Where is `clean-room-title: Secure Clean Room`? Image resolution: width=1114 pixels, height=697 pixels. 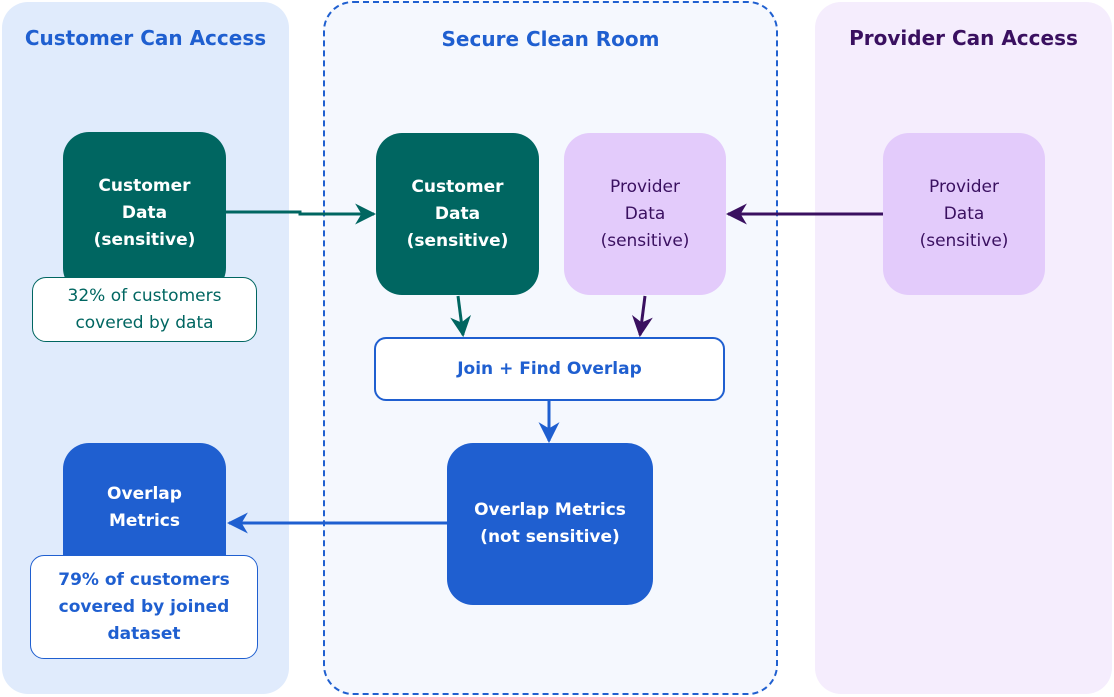 clean-room-title: Secure Clean Room is located at coordinates (550, 39).